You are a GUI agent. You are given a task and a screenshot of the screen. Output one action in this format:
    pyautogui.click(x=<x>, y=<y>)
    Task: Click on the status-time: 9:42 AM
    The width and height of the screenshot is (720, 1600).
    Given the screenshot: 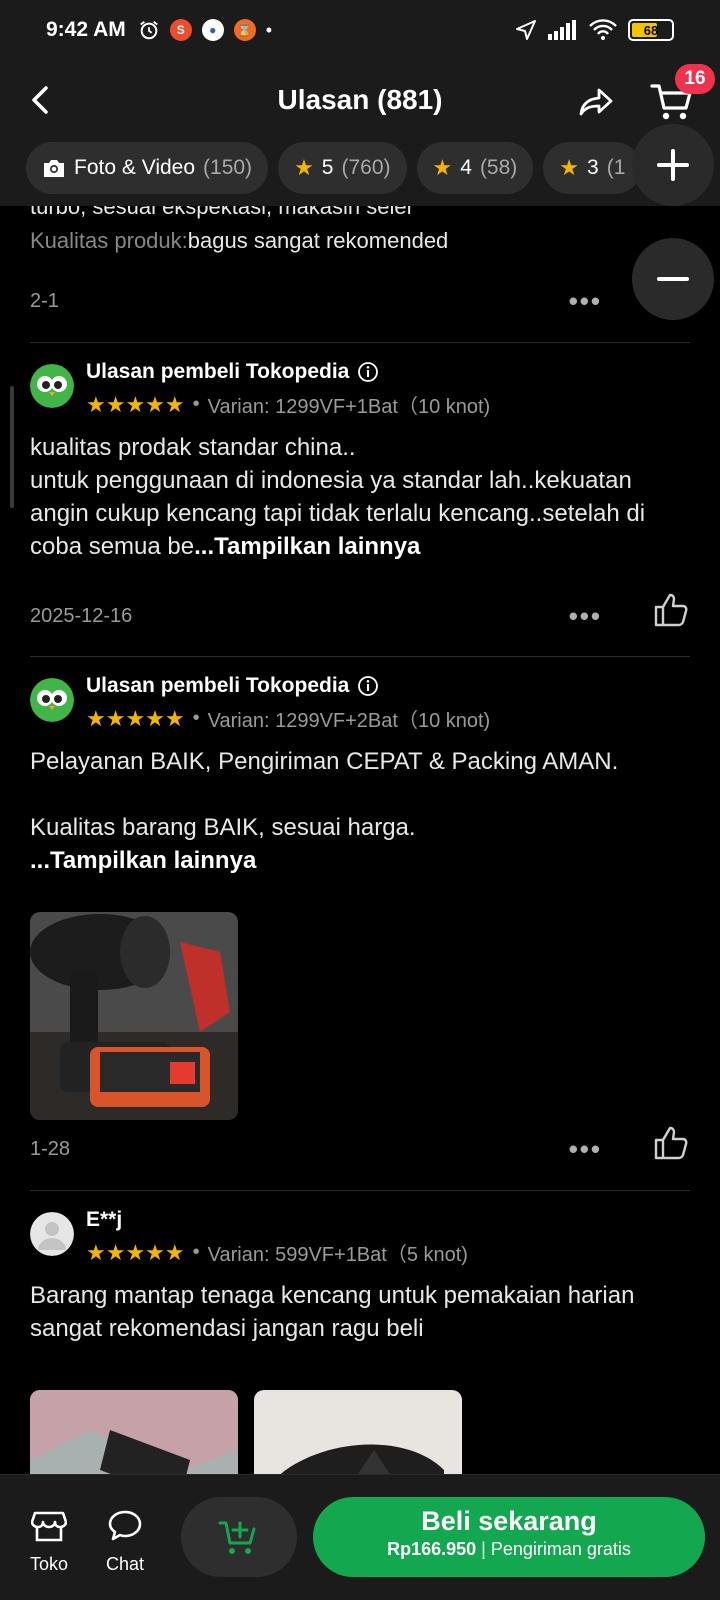 What is the action you would take?
    pyautogui.click(x=86, y=29)
    